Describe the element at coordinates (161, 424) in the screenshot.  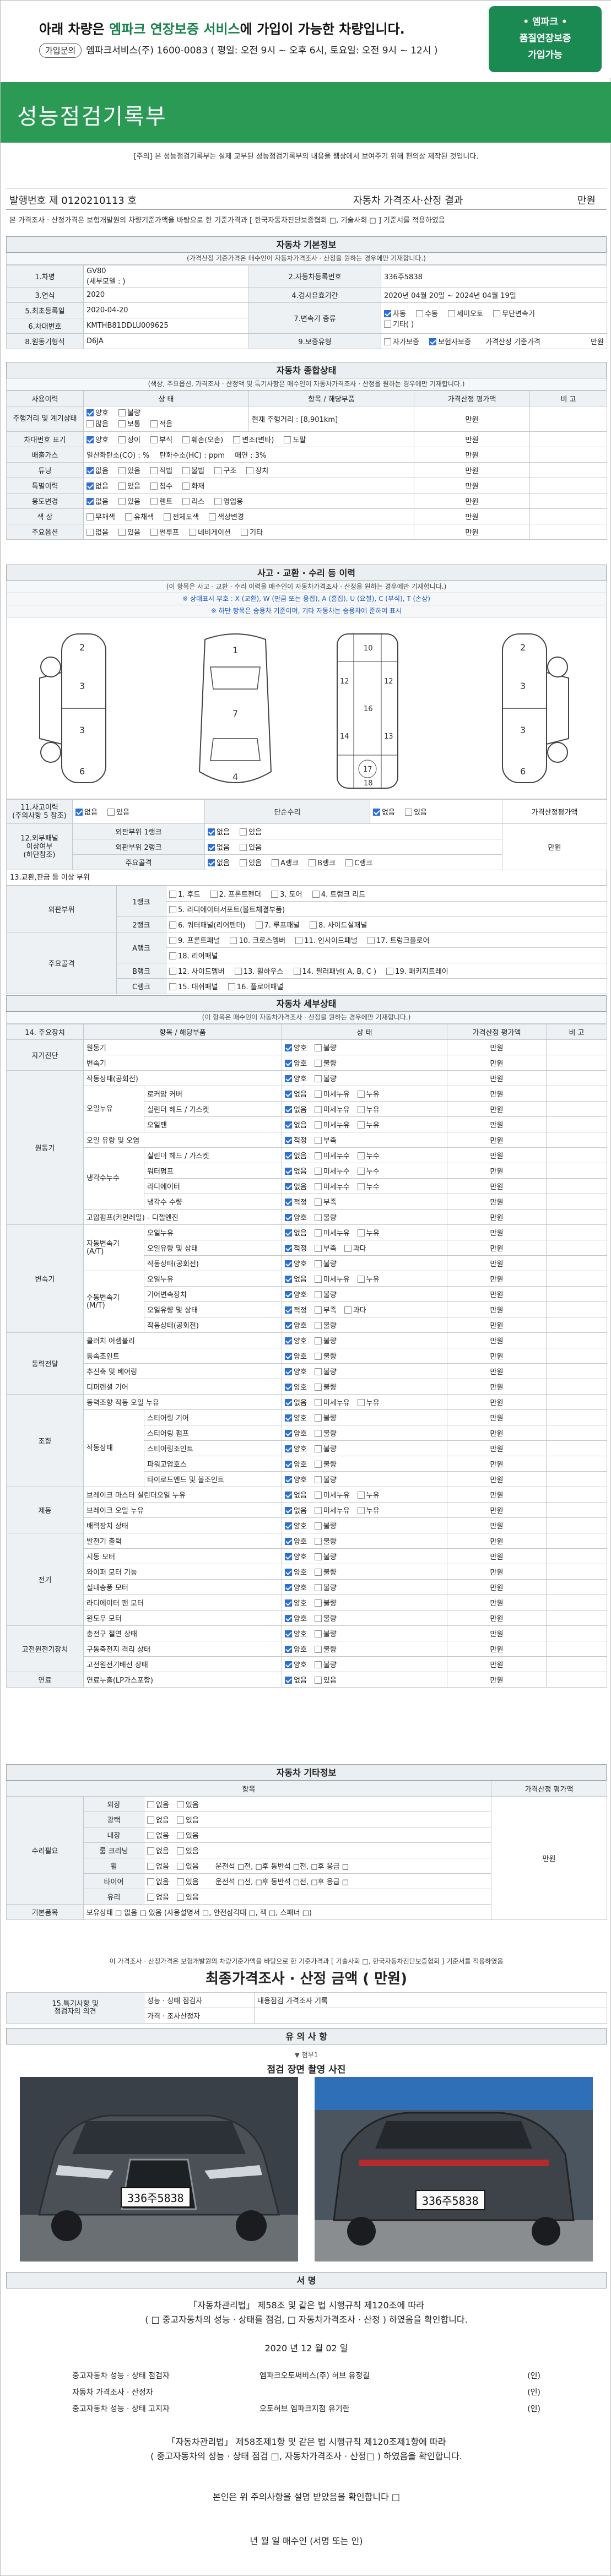
I see `checkbox-few: 적음` at that location.